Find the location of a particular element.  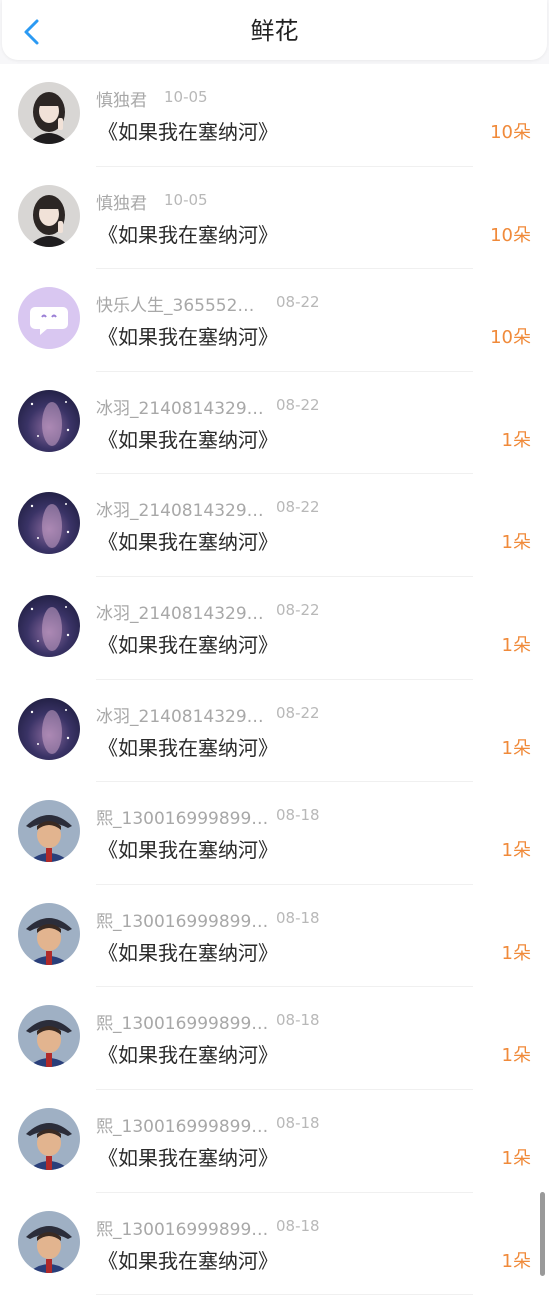

list-item: 快乐人生_365552… 08-22 《如果我在塞纳河》 10朵 is located at coordinates (274, 320).